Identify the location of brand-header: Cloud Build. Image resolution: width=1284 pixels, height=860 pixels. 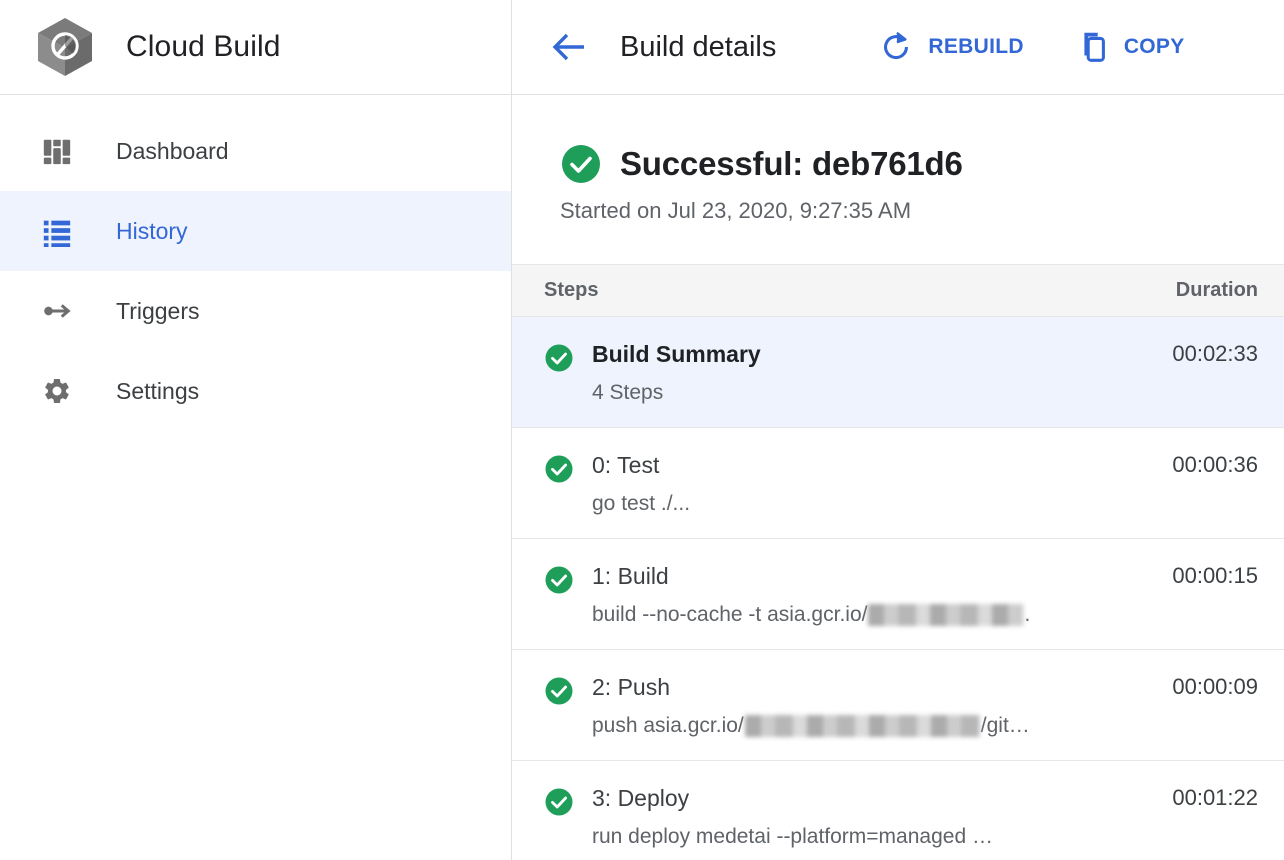
(255, 47).